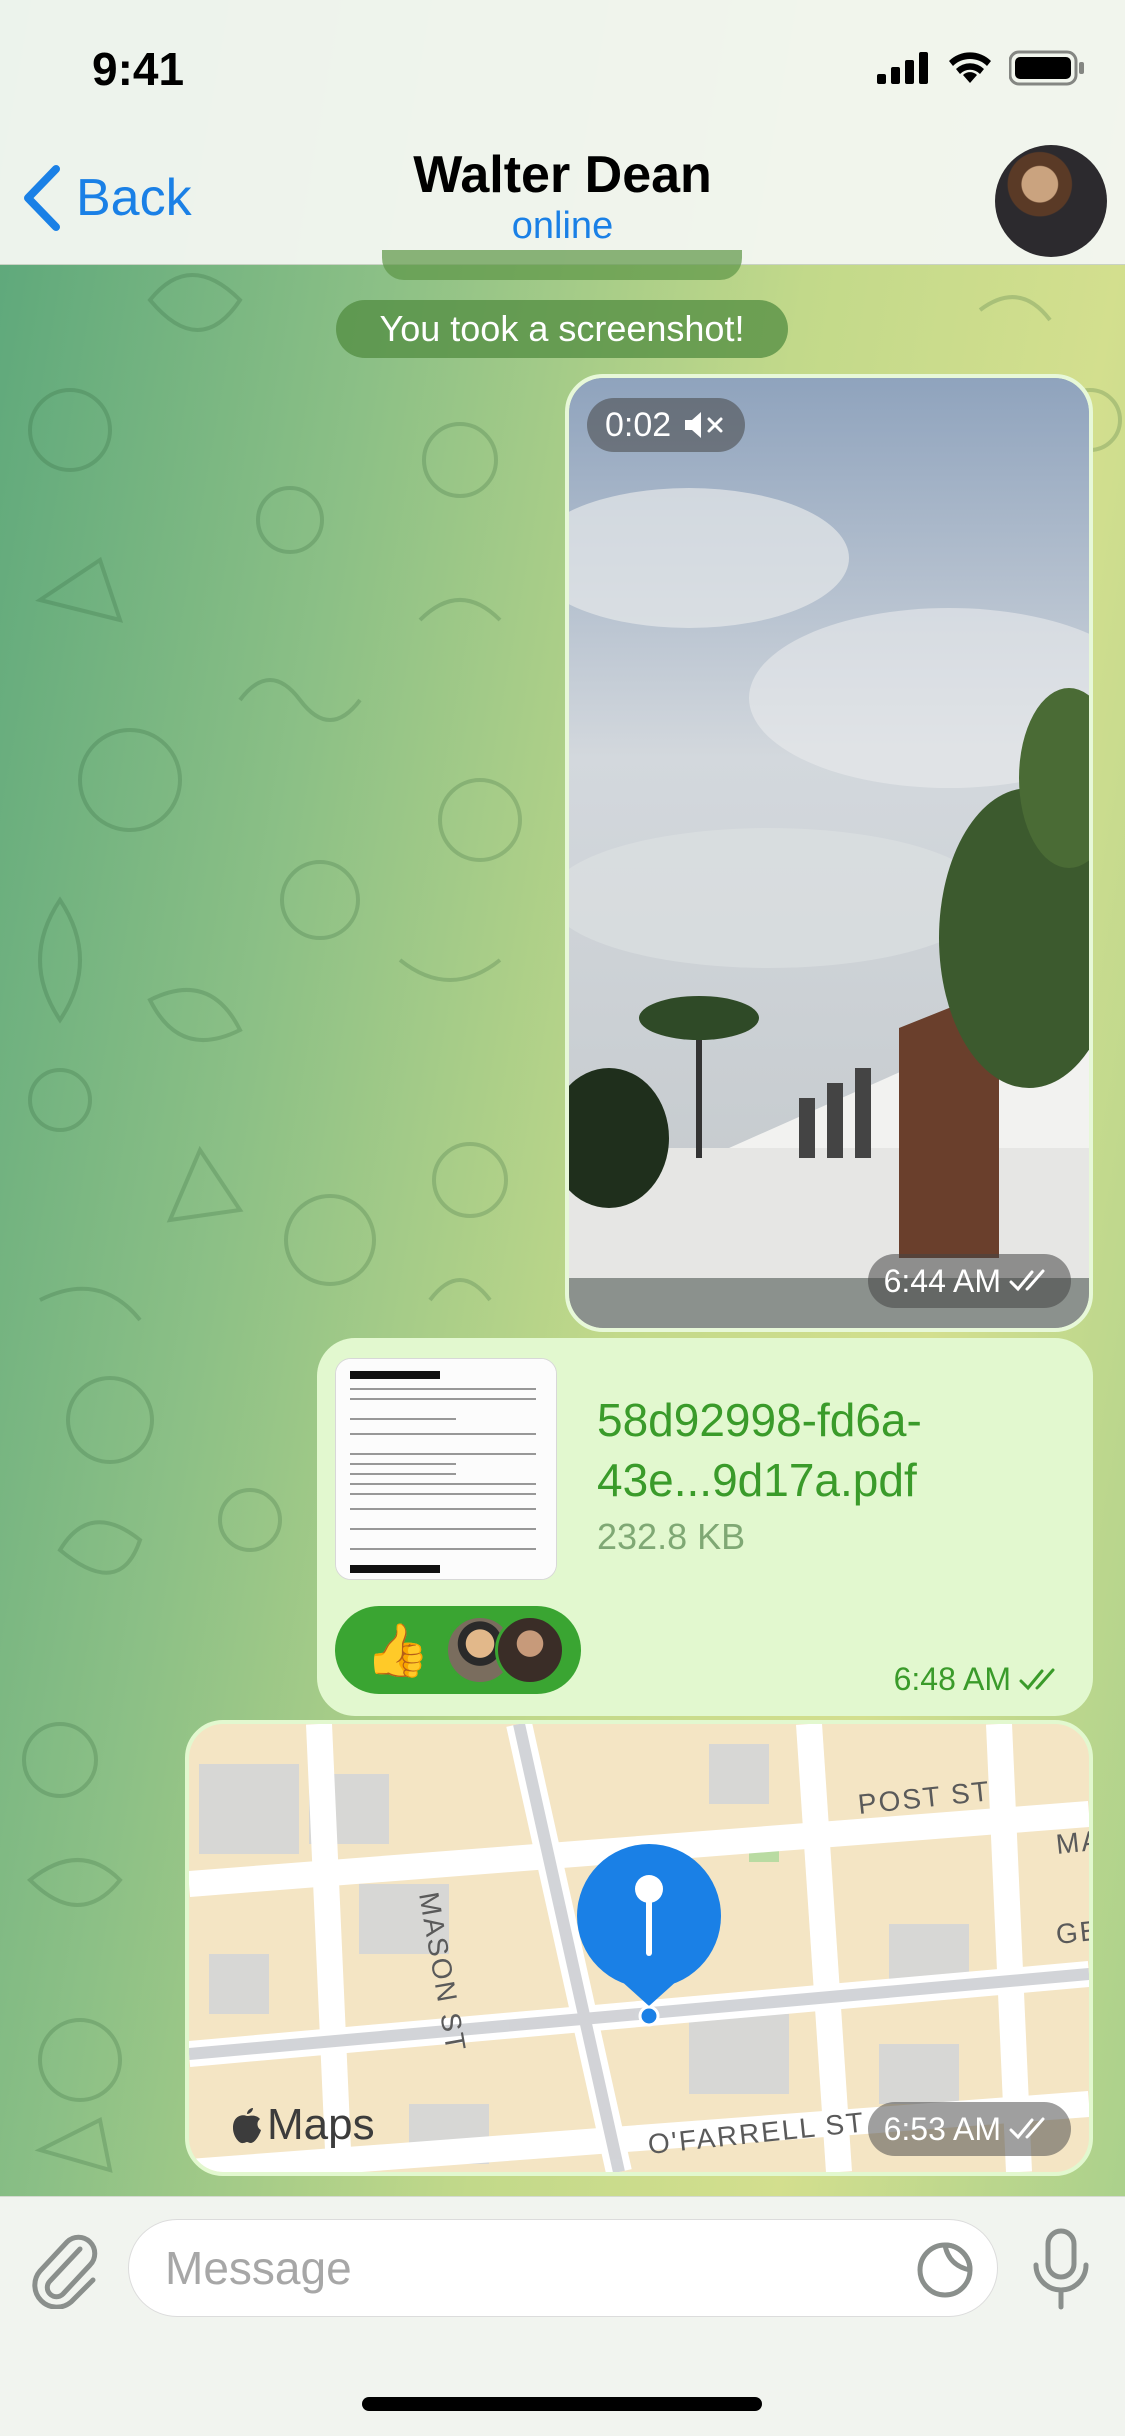 This screenshot has height=2436, width=1125. Describe the element at coordinates (562, 132) in the screenshot. I see `chat-header: 9:41 Back Walter Dean online` at that location.